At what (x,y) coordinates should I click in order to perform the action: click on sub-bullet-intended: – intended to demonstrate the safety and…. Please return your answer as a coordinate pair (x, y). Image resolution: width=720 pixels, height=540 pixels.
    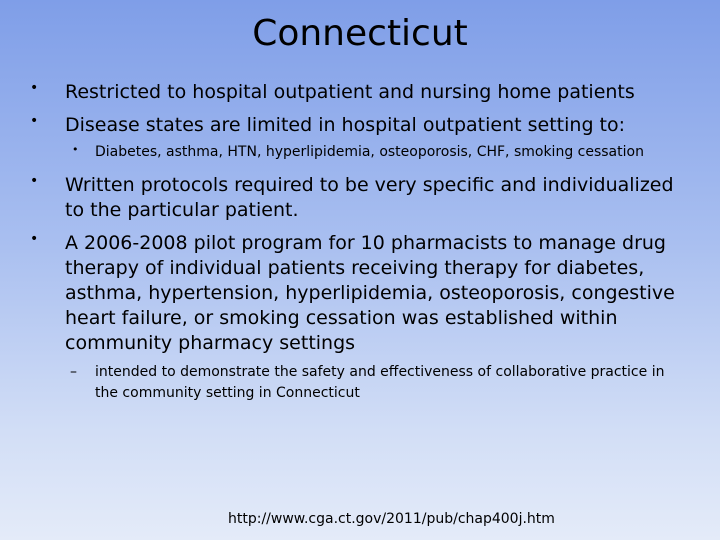
    Looking at the image, I should click on (380, 383).